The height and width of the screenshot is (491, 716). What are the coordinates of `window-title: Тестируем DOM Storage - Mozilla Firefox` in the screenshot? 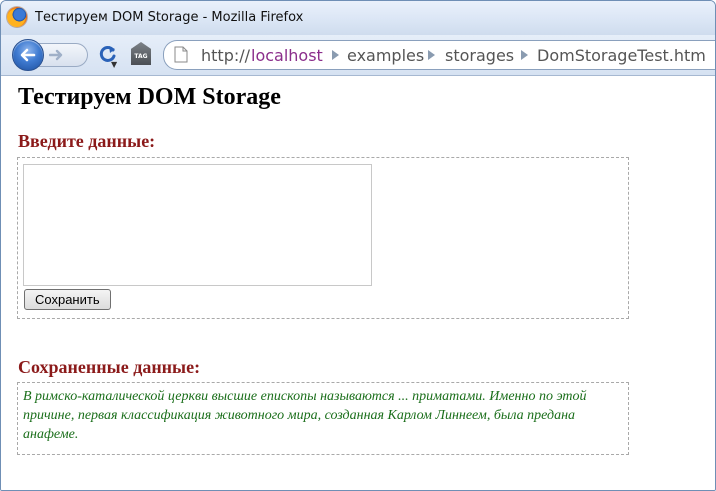 It's located at (169, 17).